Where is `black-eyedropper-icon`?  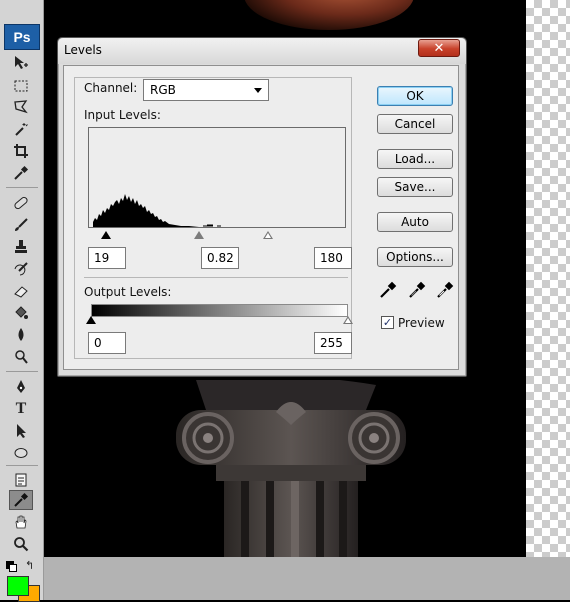 black-eyedropper-icon is located at coordinates (388, 290).